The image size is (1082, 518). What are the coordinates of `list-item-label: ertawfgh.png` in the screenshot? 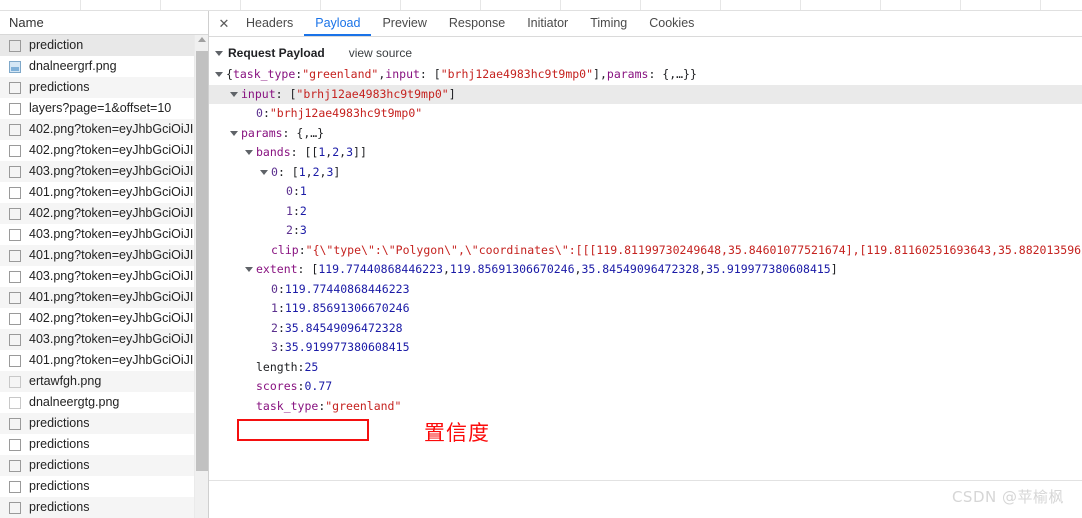 It's located at (65, 381).